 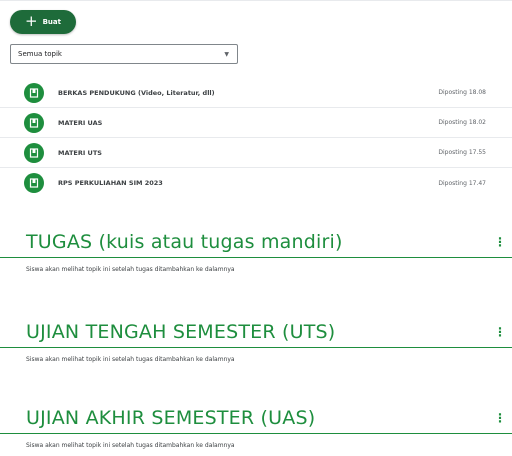 I want to click on top-divider, so click(x=256, y=0).